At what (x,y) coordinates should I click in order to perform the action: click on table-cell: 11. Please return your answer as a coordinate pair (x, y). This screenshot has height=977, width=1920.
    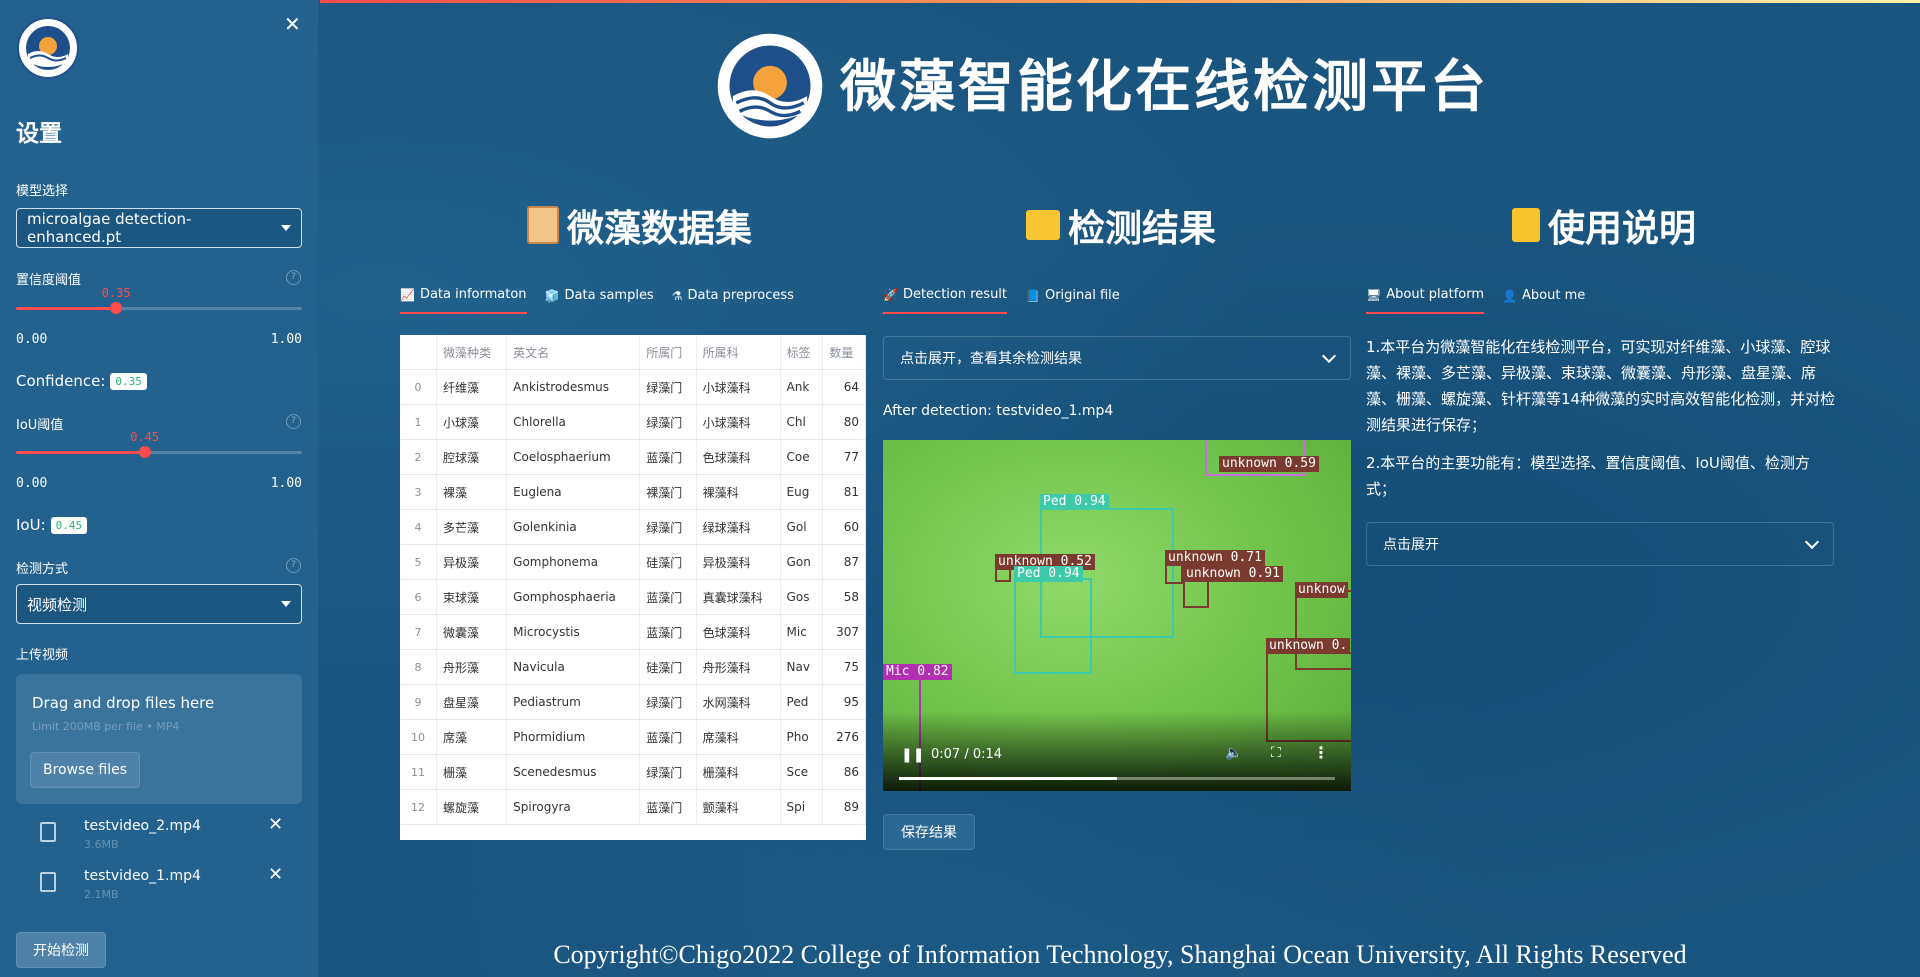
    Looking at the image, I should click on (418, 772).